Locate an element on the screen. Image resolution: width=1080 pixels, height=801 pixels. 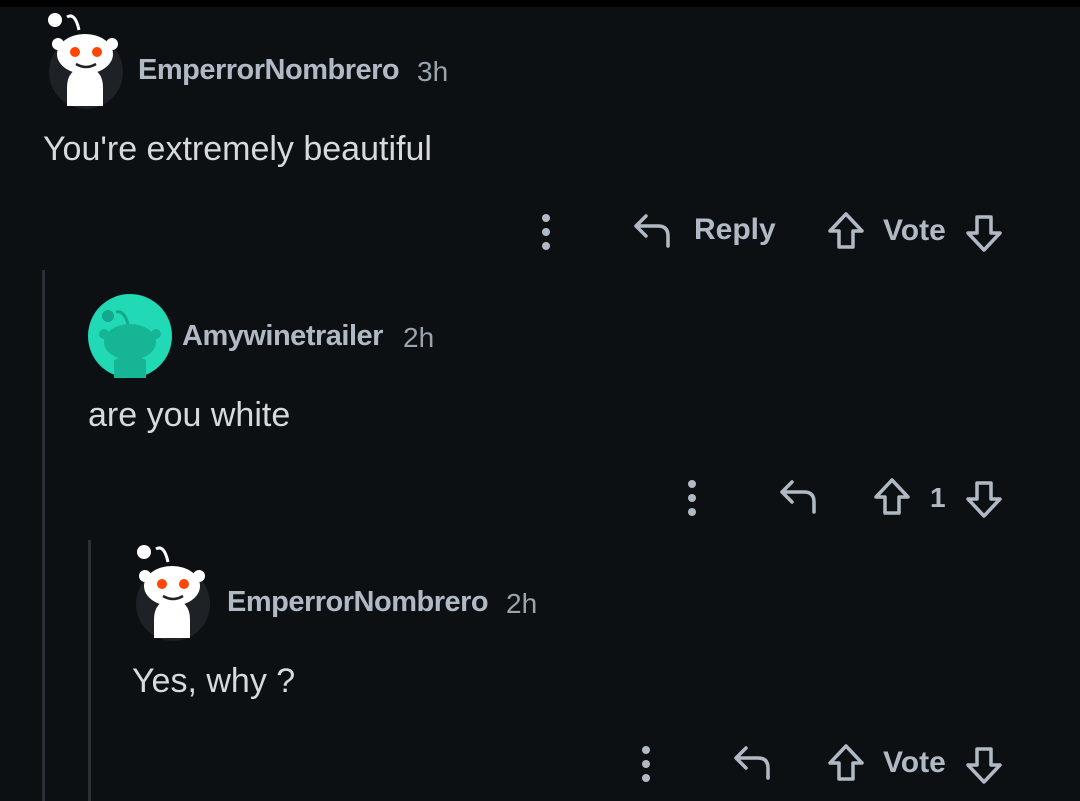
upvote-button is located at coordinates (892, 497).